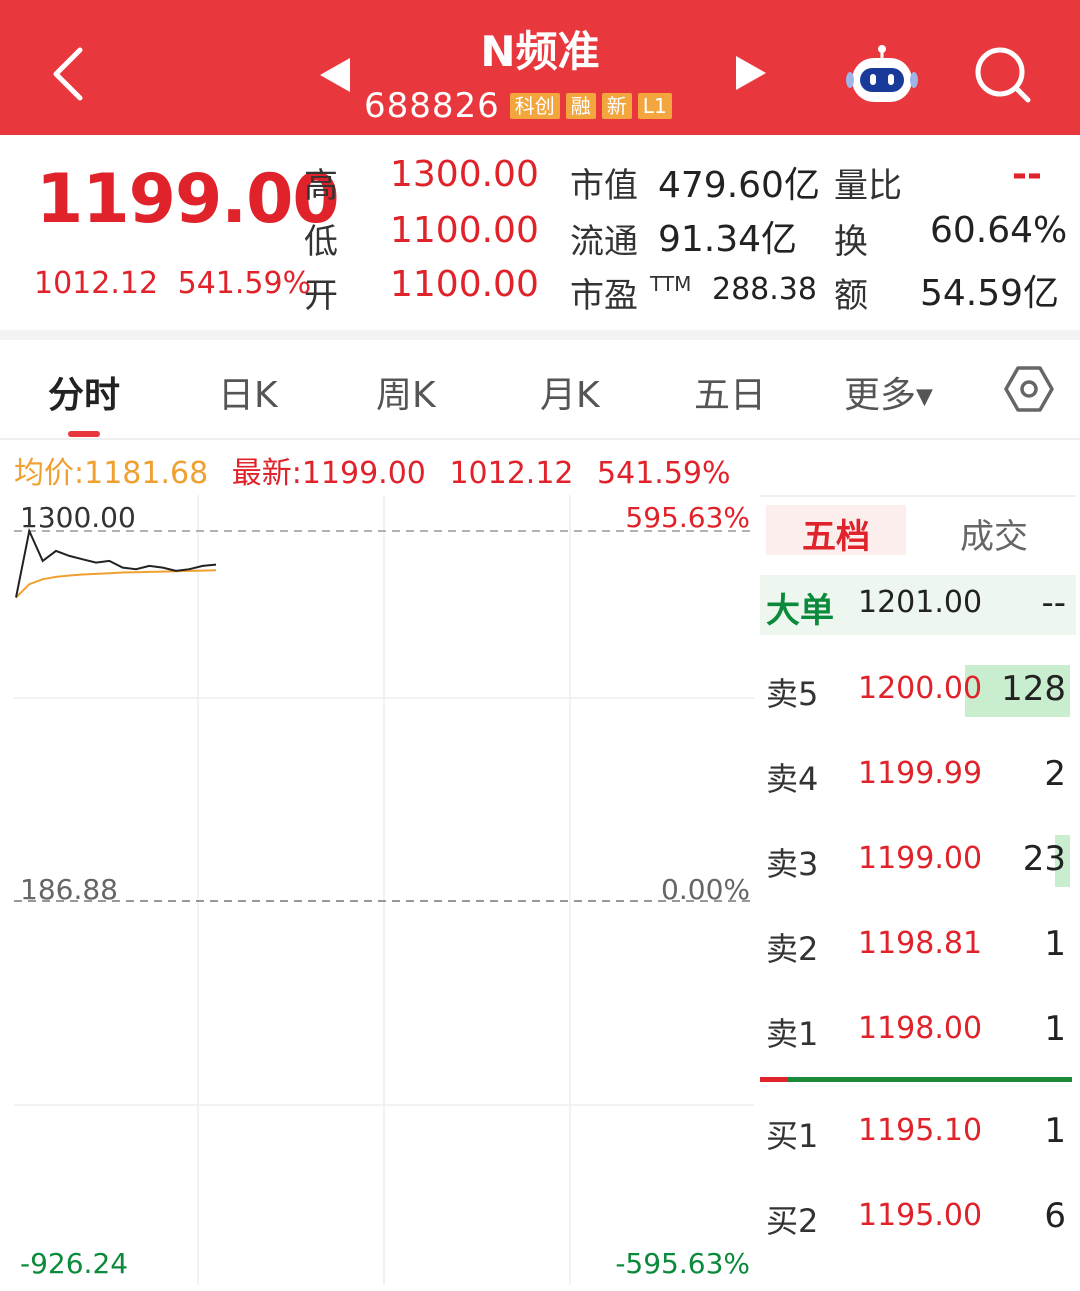 This screenshot has width=1080, height=1291. I want to click on info-change-amount: 1012.12, so click(511, 473).